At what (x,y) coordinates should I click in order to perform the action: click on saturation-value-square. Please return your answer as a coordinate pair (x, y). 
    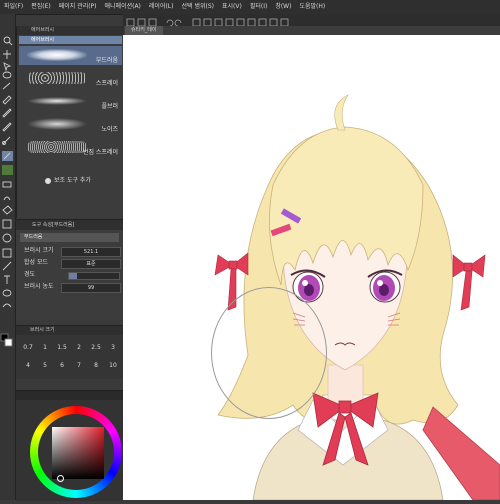
    Looking at the image, I should click on (78, 454).